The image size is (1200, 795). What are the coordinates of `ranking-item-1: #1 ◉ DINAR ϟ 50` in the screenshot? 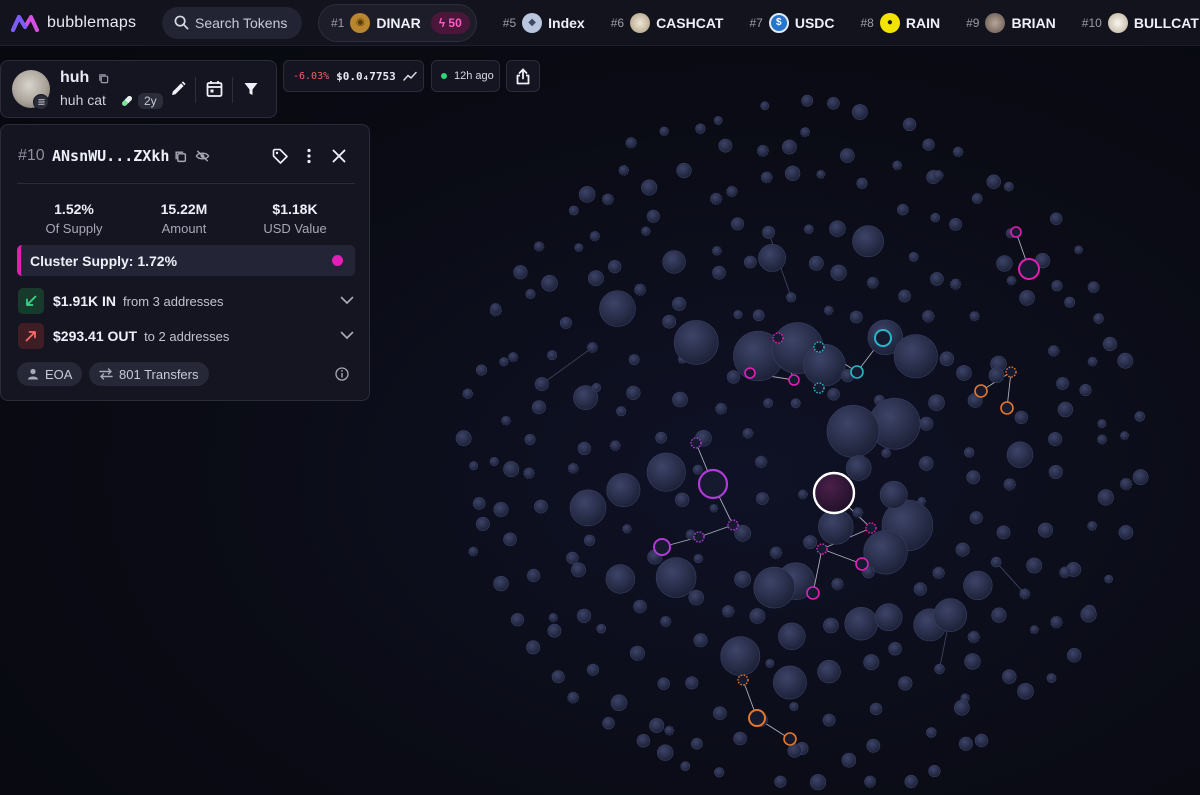 It's located at (397, 22).